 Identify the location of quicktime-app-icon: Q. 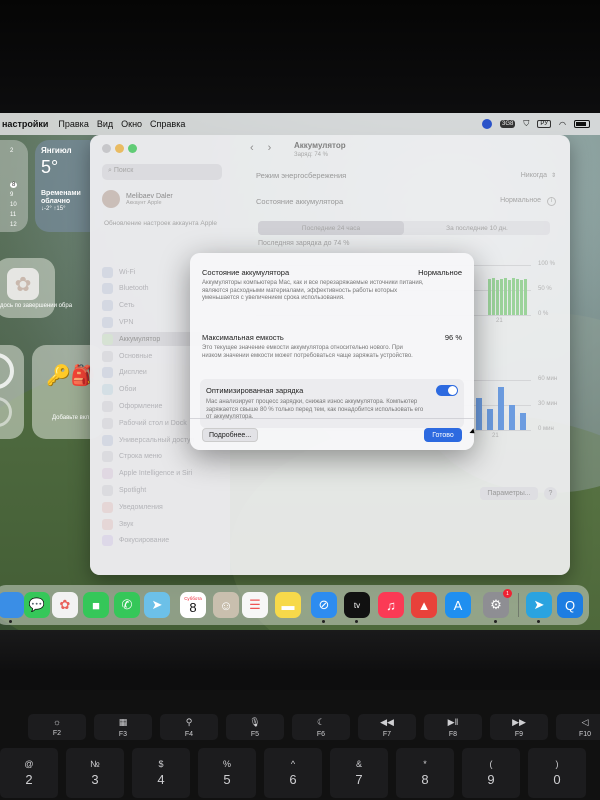
(570, 605).